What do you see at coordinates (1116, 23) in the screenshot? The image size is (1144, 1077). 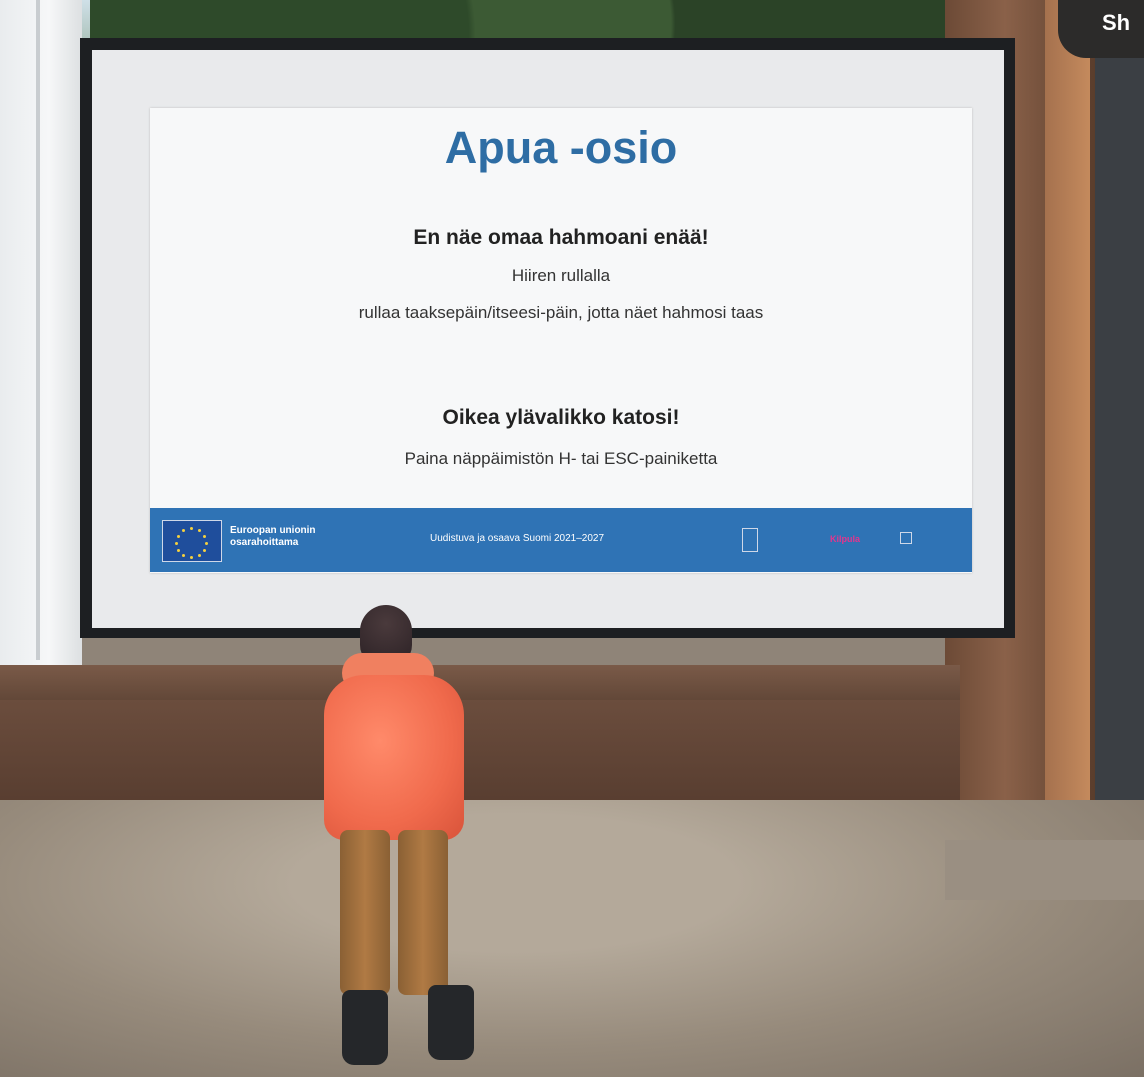 I see `share-button-label: Sh` at bounding box center [1116, 23].